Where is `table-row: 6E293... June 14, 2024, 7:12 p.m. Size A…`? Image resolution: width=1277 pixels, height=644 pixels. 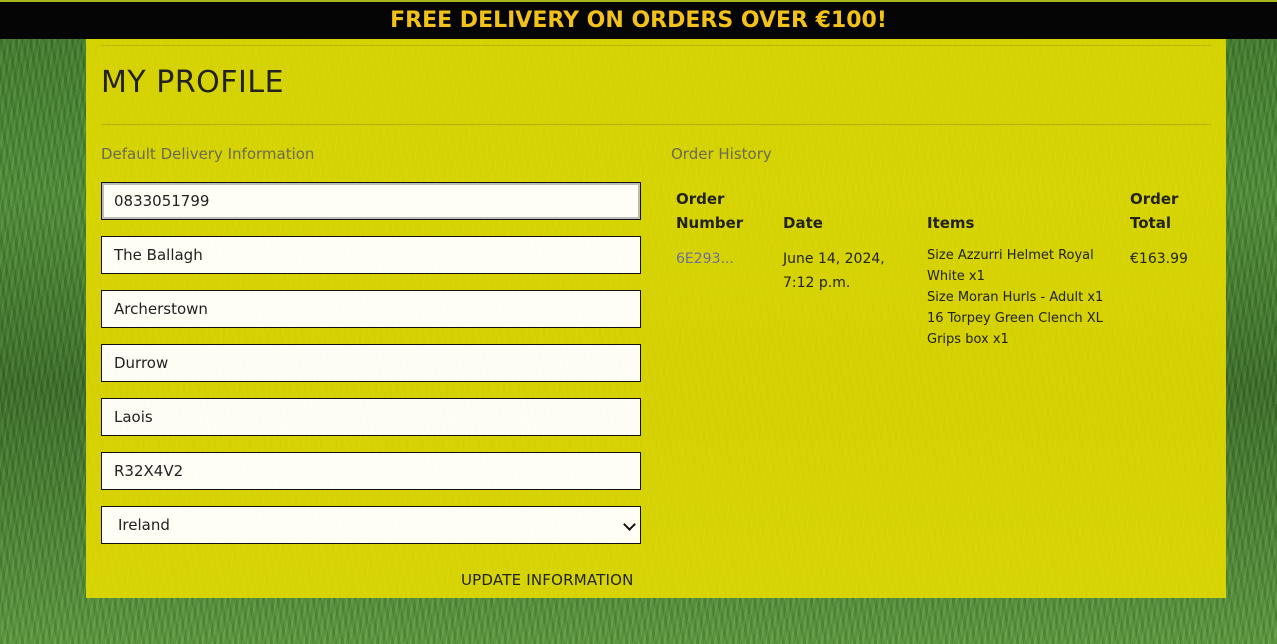
table-row: 6E293... June 14, 2024, 7:12 p.m. Size A… is located at coordinates (941, 295).